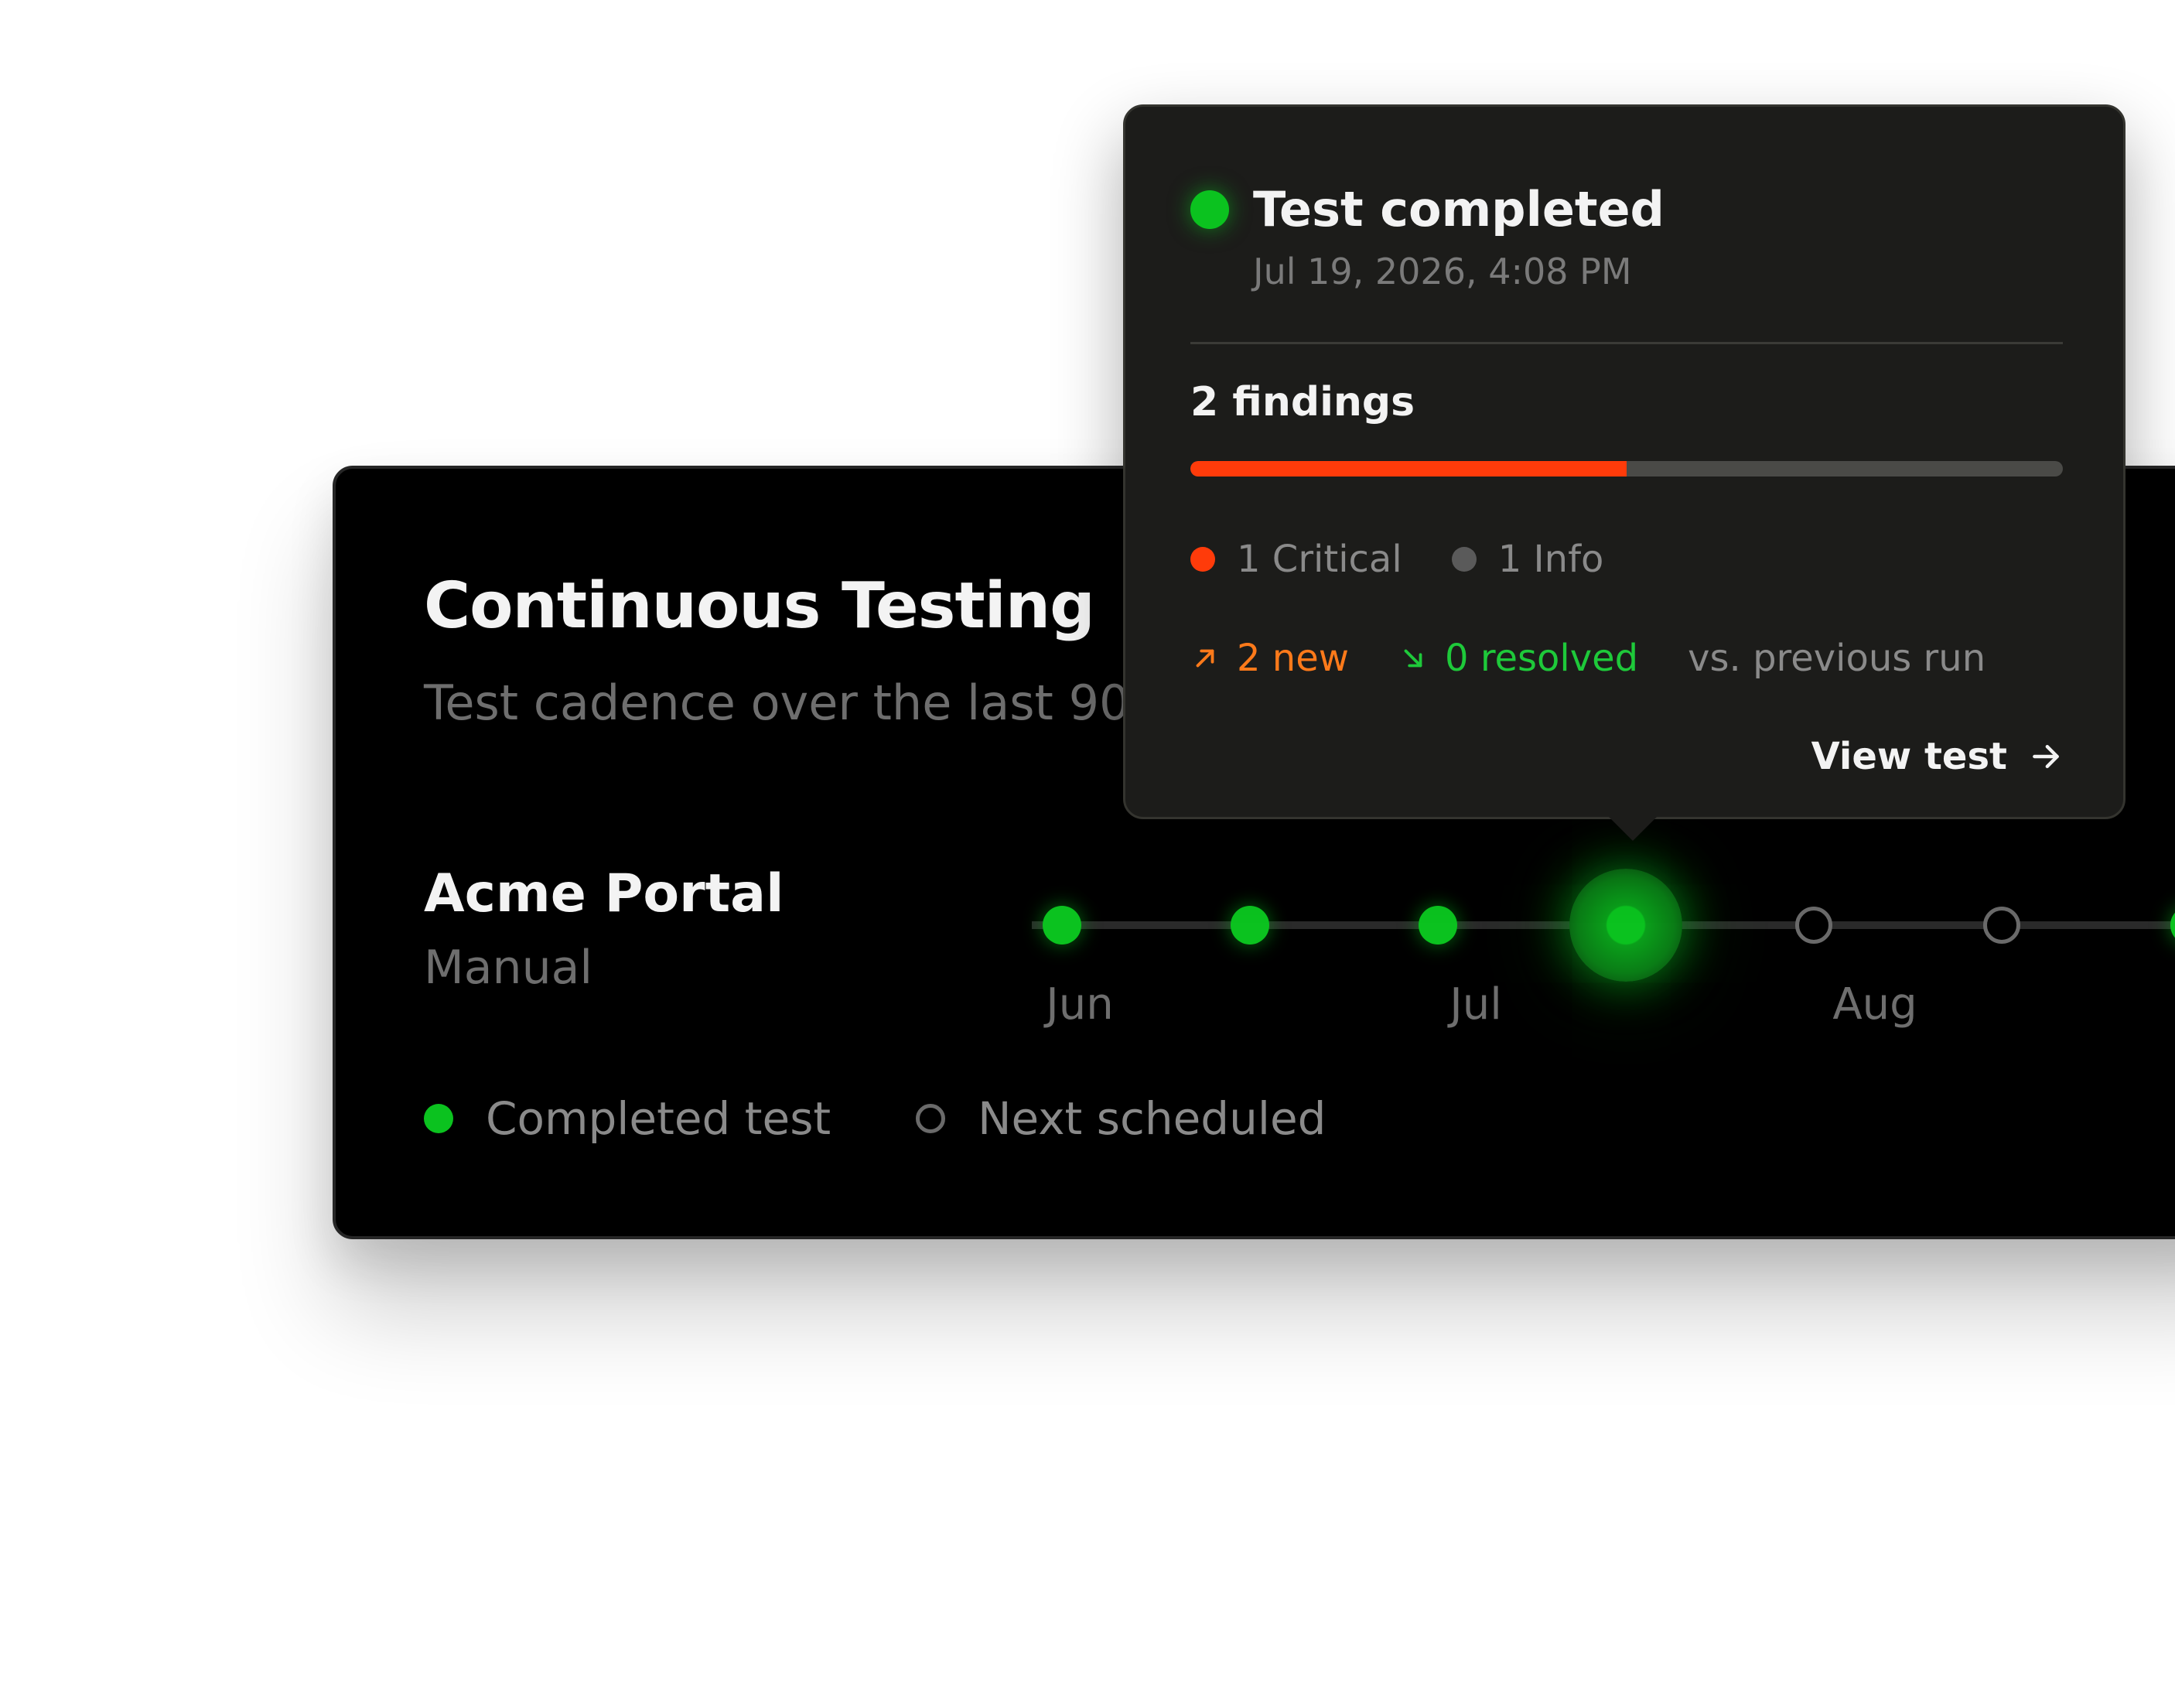 The height and width of the screenshot is (1708, 2175). I want to click on severity-info: 1 Info, so click(1527, 560).